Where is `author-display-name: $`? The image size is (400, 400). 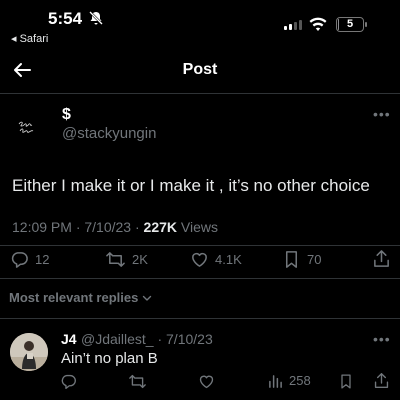 author-display-name: $ is located at coordinates (66, 115).